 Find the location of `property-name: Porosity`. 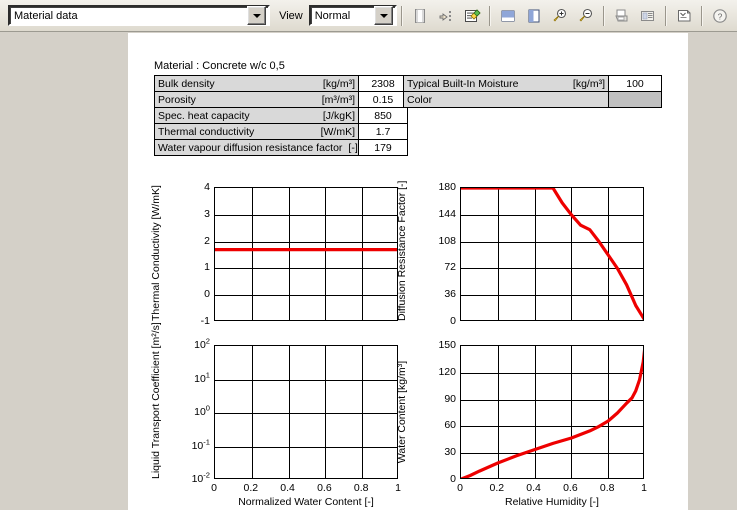

property-name: Porosity is located at coordinates (177, 99).